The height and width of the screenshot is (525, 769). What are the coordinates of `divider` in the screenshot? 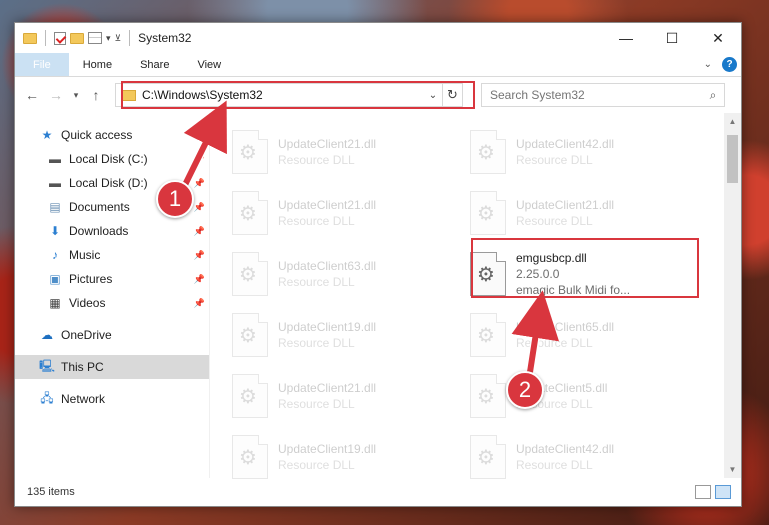 It's located at (45, 38).